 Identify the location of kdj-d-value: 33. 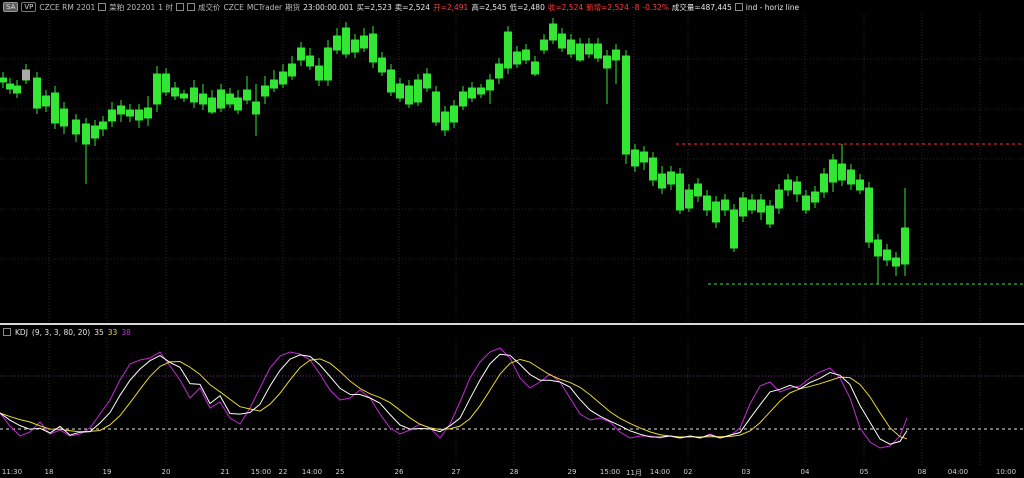
(112, 332).